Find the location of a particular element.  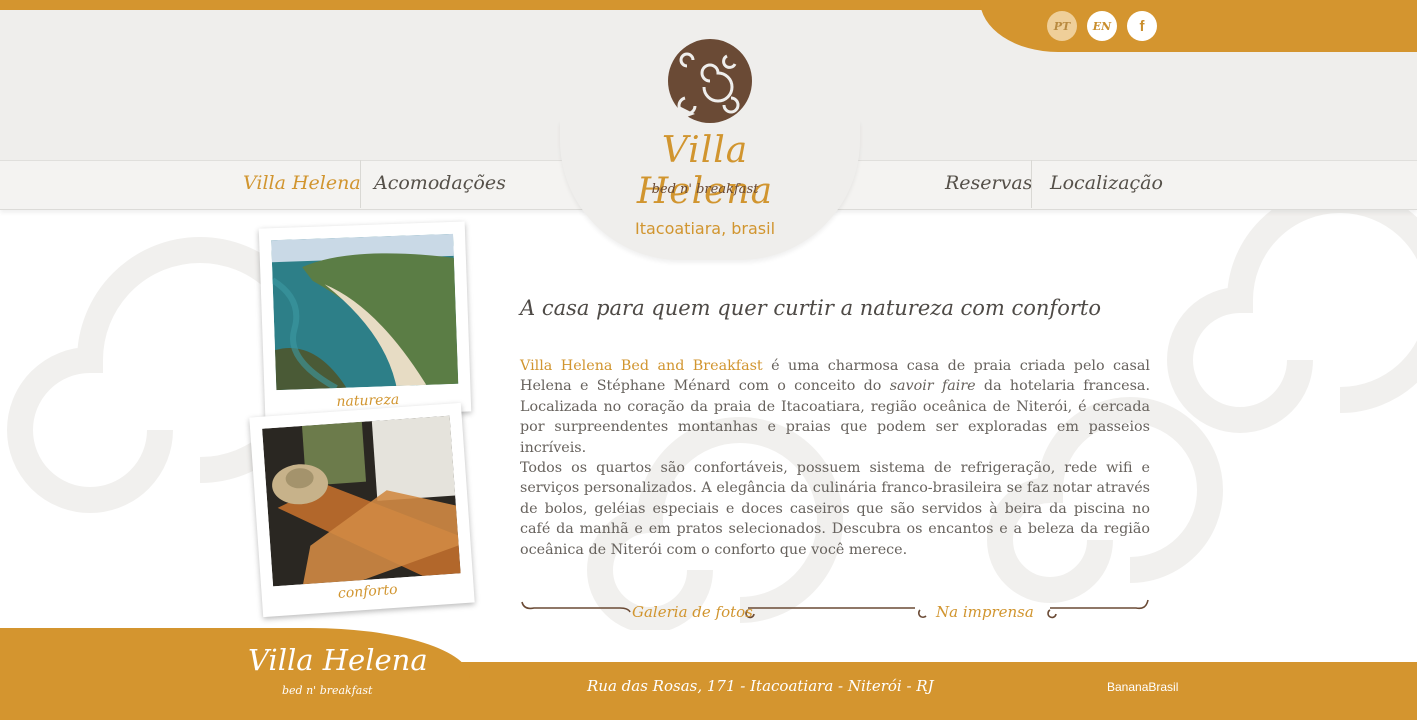

nav-villa-helena: Villa Helena is located at coordinates (302, 183).